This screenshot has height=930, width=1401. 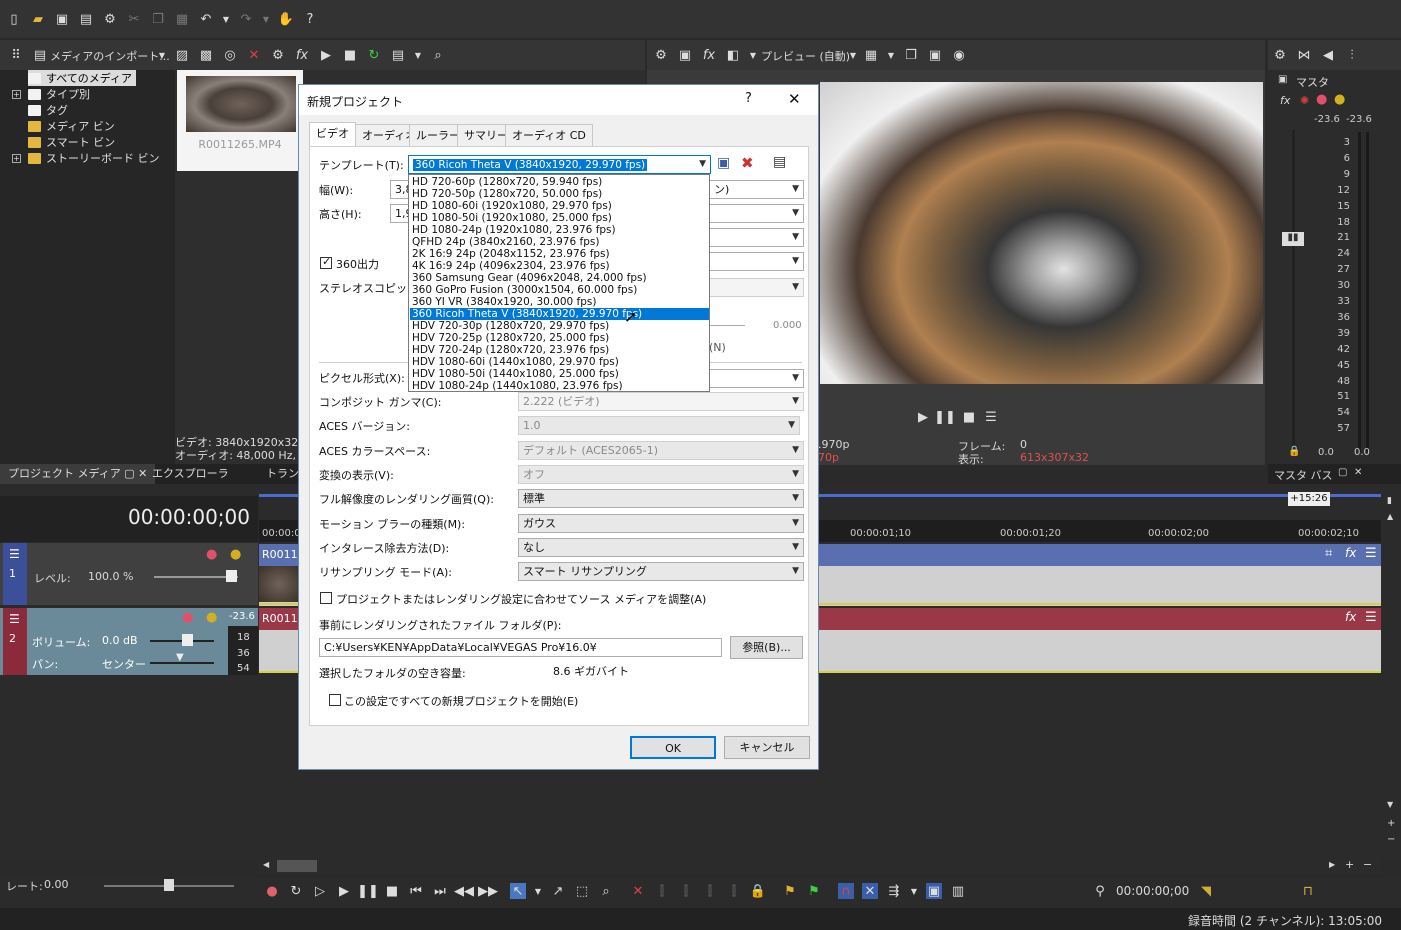 What do you see at coordinates (206, 19) in the screenshot?
I see `undo-icon: ↶` at bounding box center [206, 19].